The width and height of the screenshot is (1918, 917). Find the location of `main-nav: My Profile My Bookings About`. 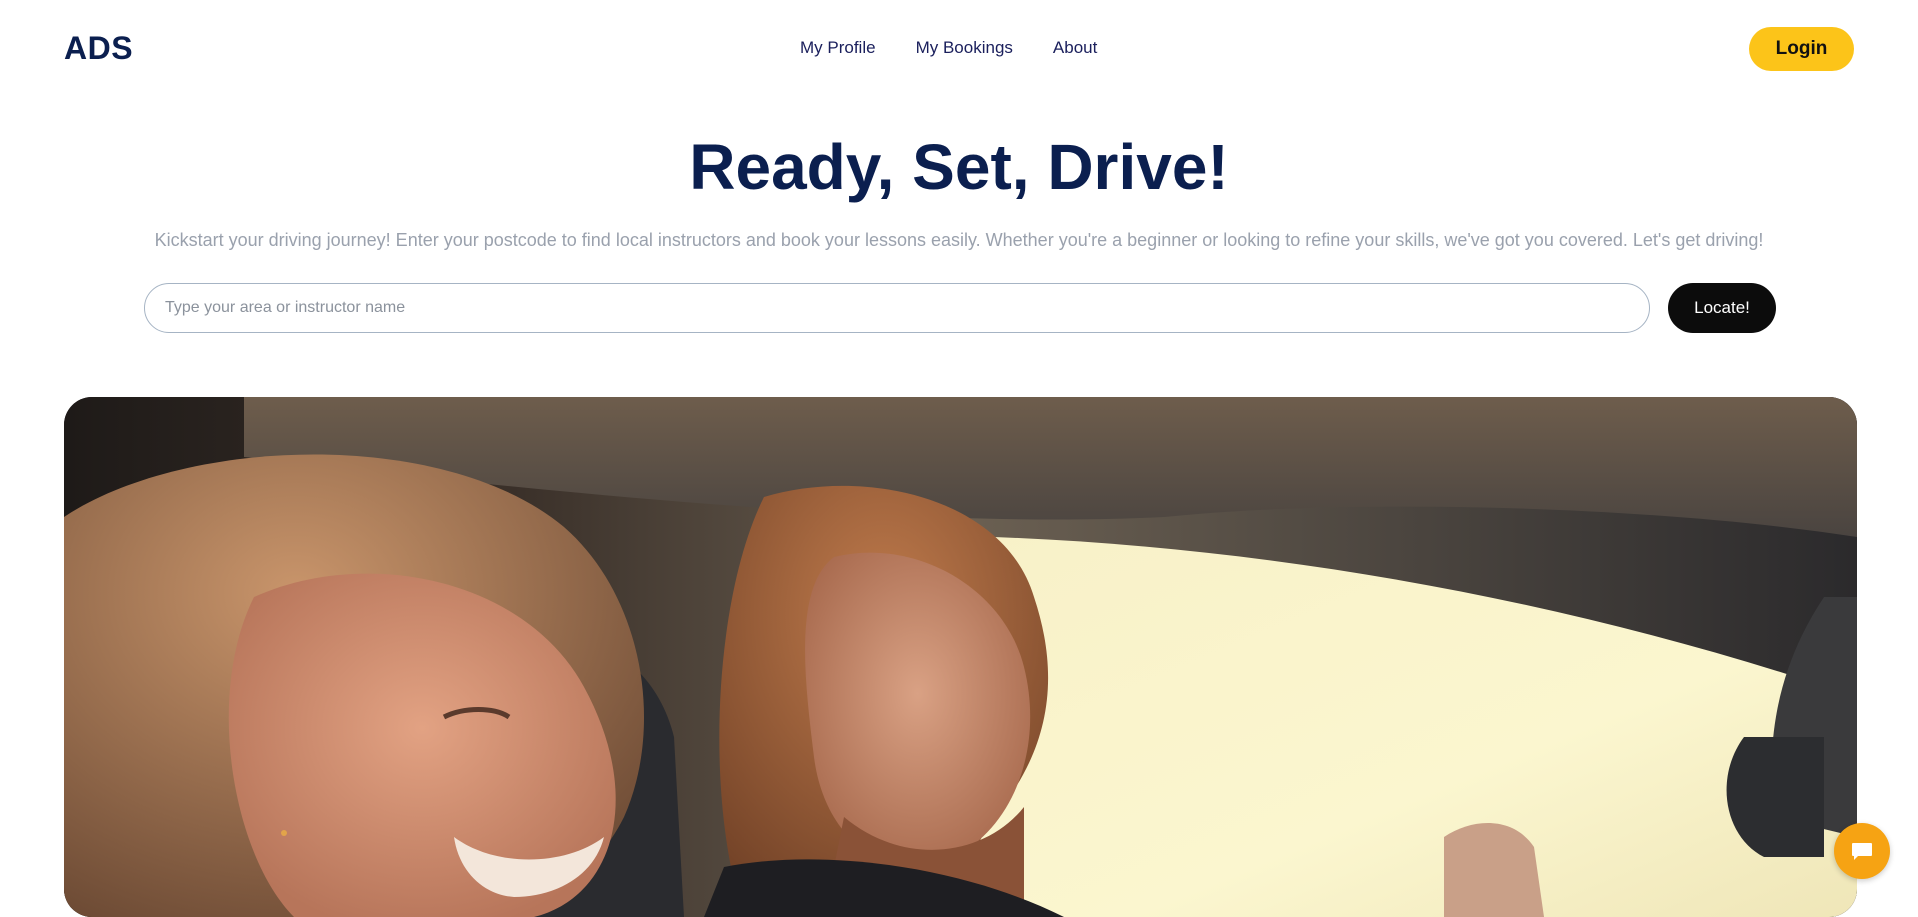

main-nav: My Profile My Bookings About is located at coordinates (948, 48).